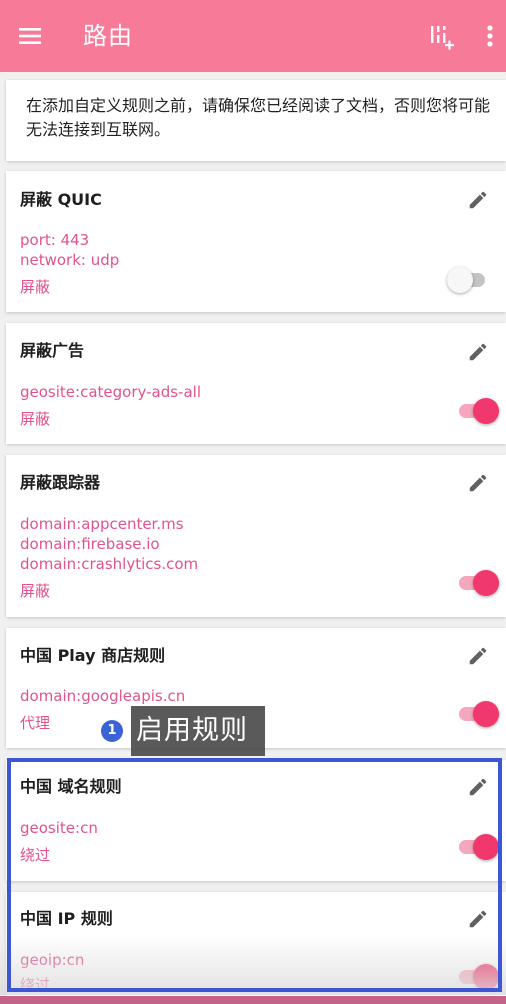  I want to click on notice-card: 在添加自定义规则之前，请确保您已经阅读了文档，否则您将可能无法连接到互联网。, so click(256, 120).